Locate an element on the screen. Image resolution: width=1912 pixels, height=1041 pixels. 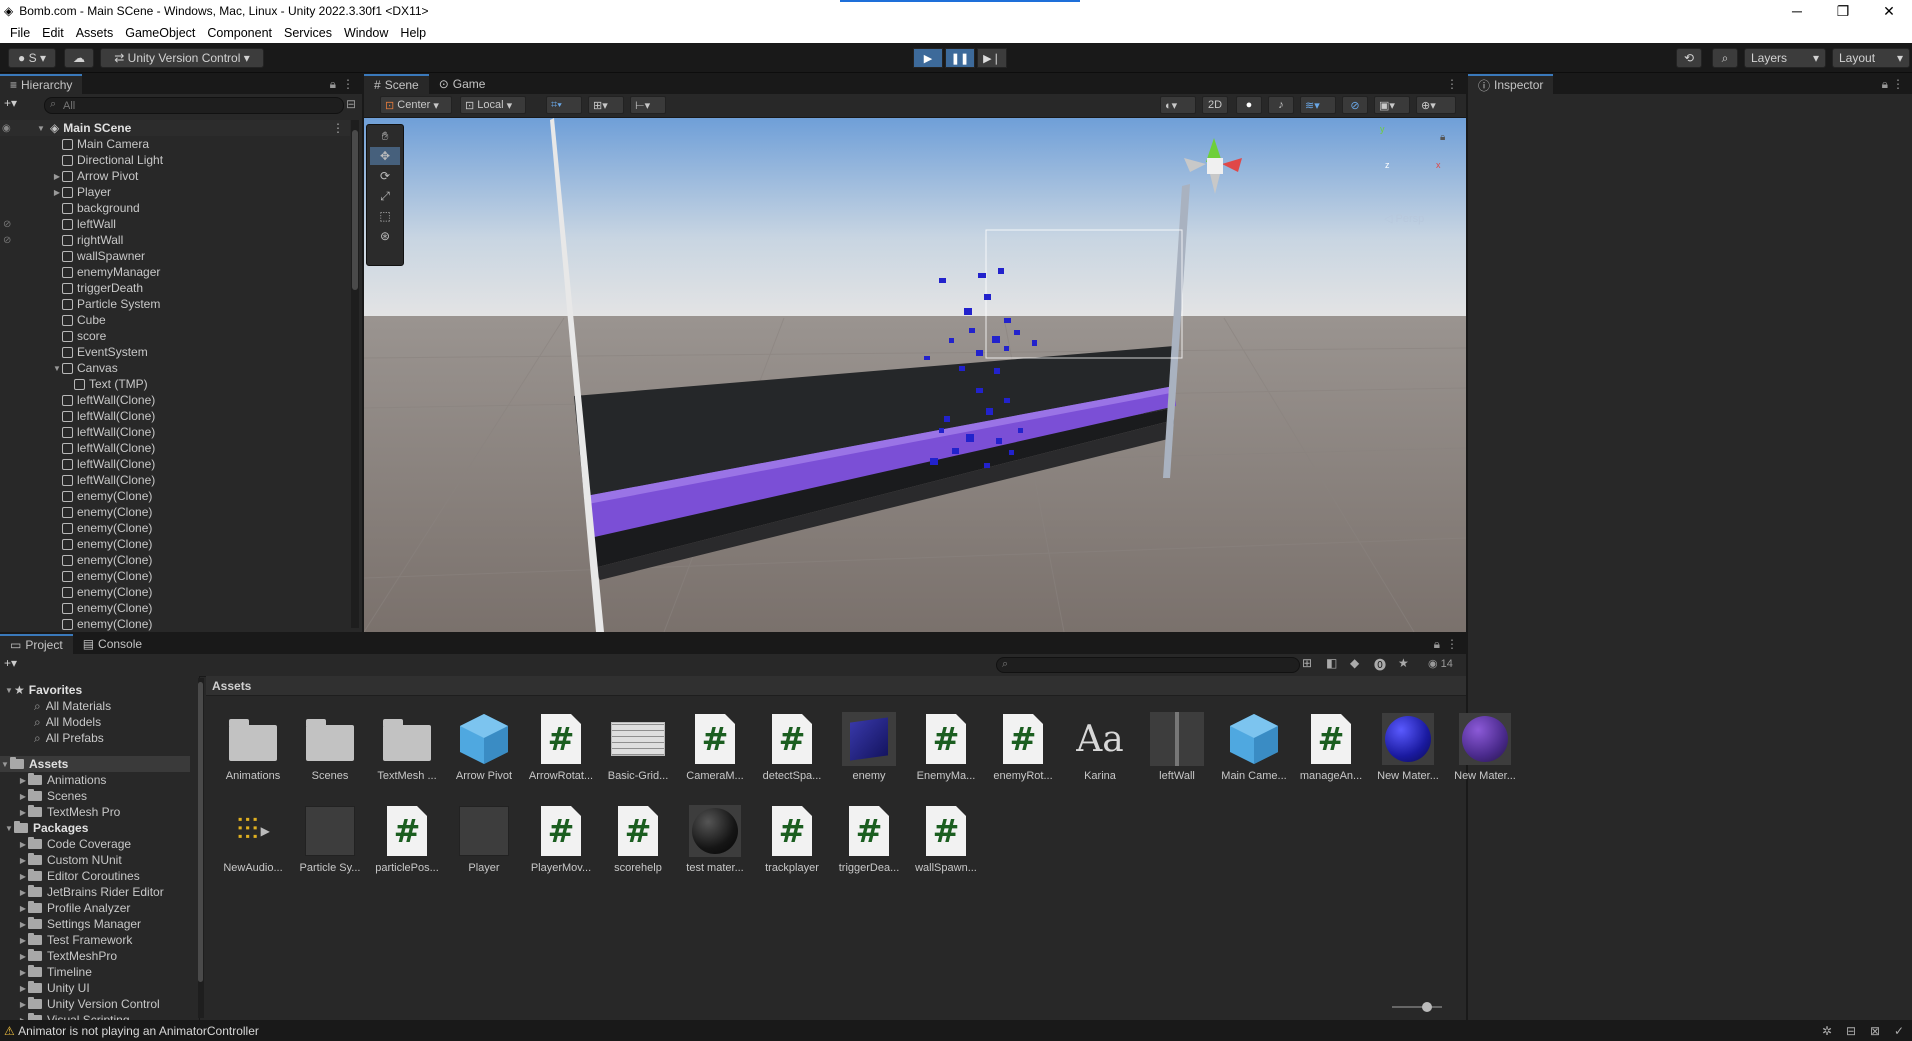
tree-folder: ▶ Animations is located at coordinates (62, 780).